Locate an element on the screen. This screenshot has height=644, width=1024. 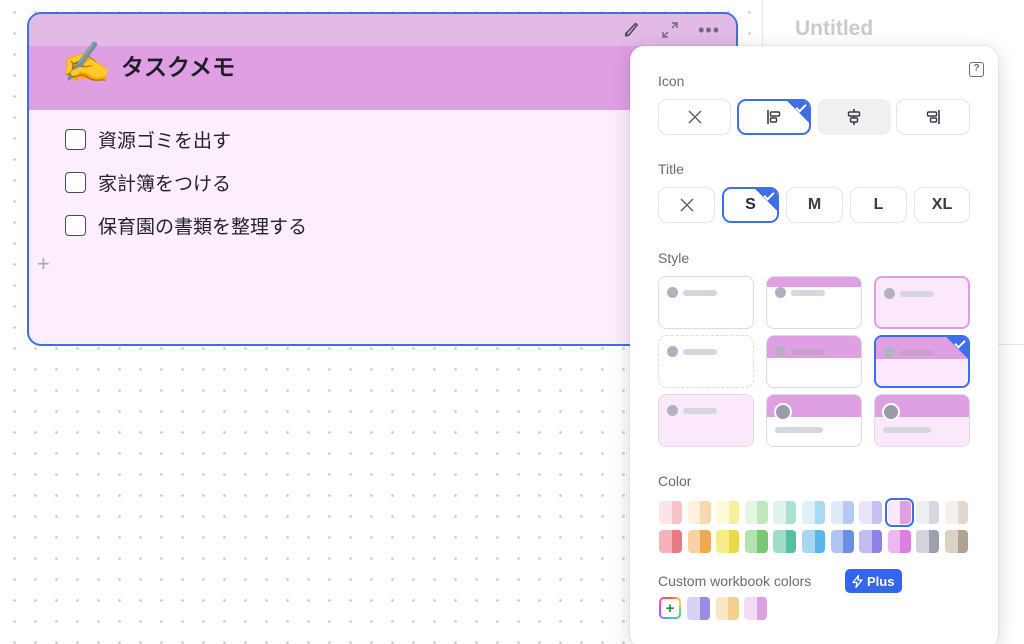
title-option-l: L is located at coordinates (878, 205).